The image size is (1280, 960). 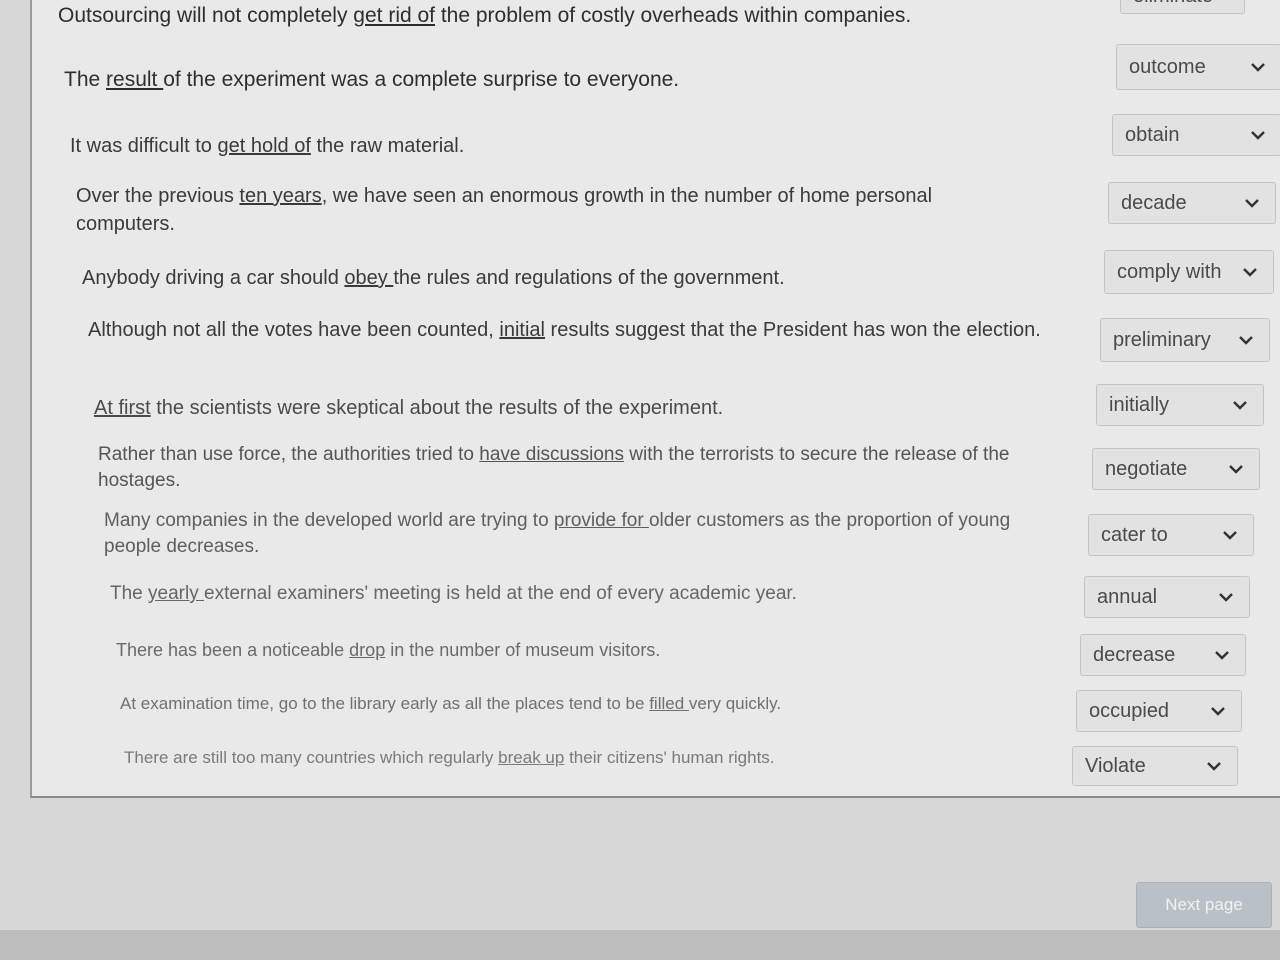 I want to click on target-phrase: break up, so click(x=531, y=757).